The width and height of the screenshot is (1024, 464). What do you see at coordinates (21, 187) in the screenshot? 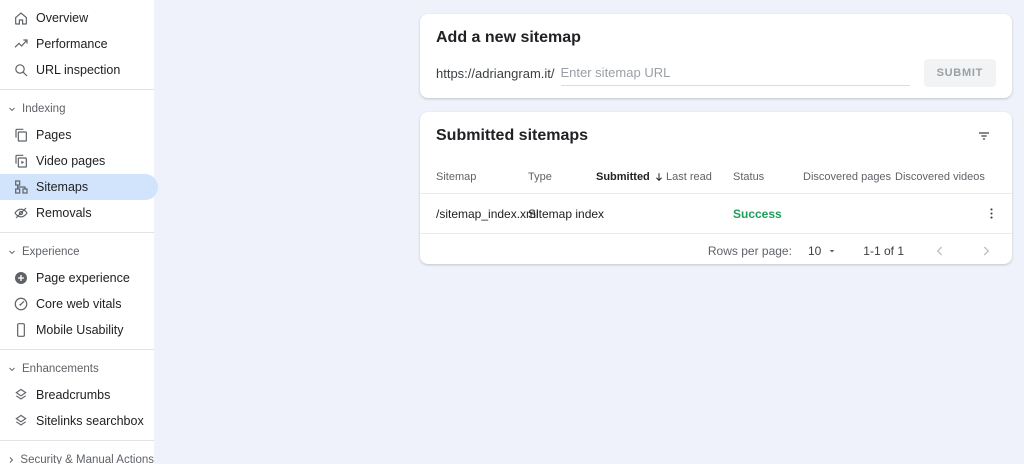
I see `sitemaps-icon` at bounding box center [21, 187].